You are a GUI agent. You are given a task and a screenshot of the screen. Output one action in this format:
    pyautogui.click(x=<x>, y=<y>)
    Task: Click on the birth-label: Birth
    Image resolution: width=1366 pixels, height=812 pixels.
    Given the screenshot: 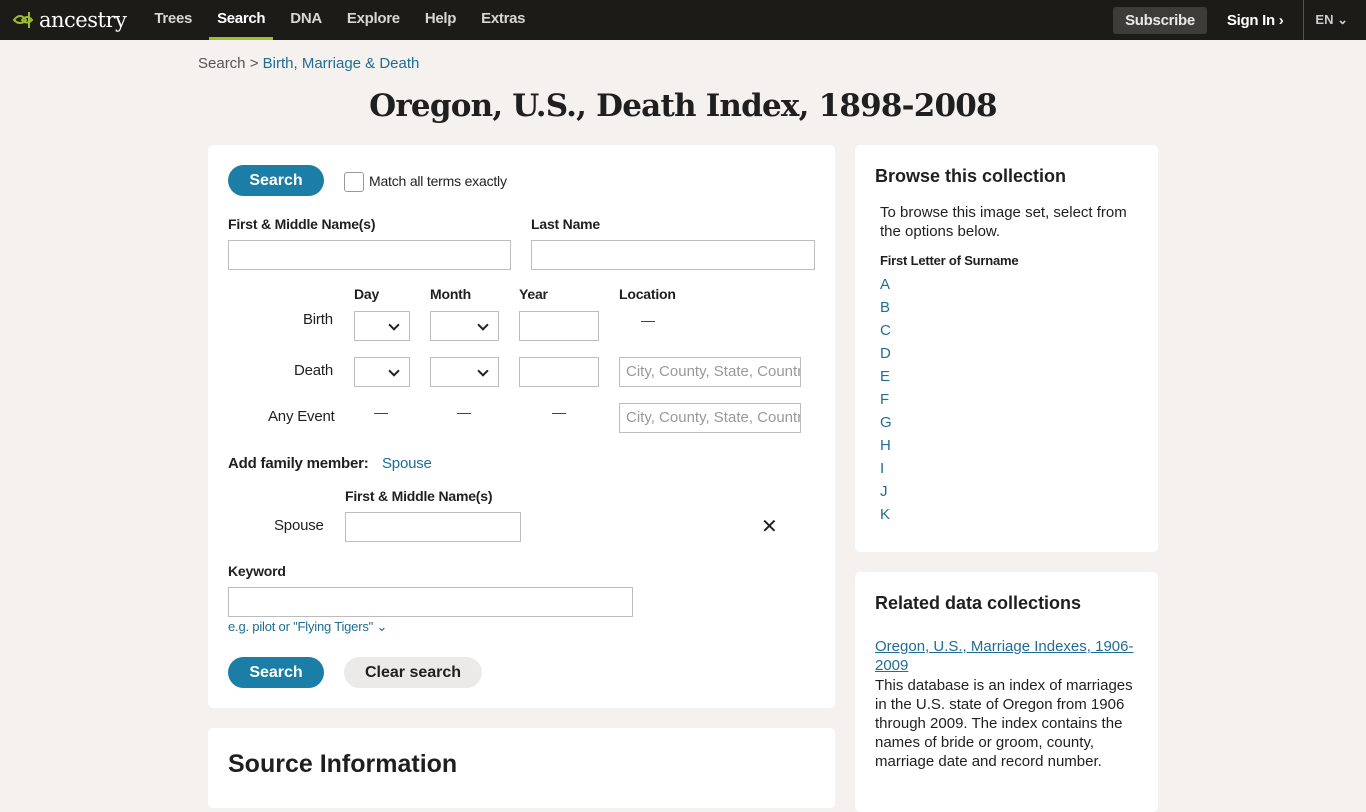 What is the action you would take?
    pyautogui.click(x=318, y=319)
    